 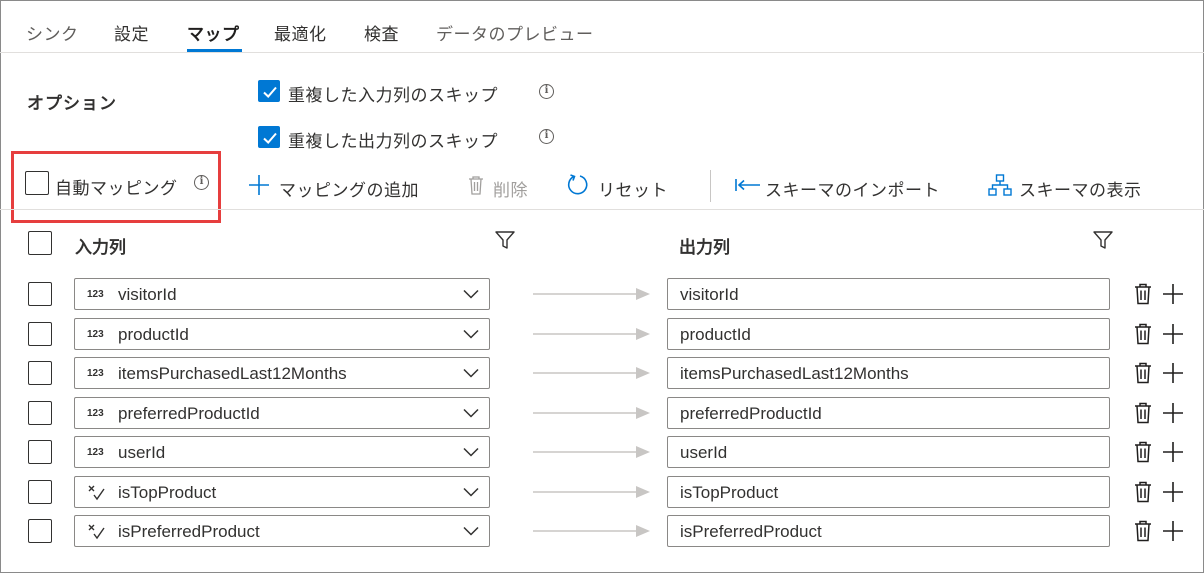 What do you see at coordinates (710, 186) in the screenshot?
I see `toolbar-separator` at bounding box center [710, 186].